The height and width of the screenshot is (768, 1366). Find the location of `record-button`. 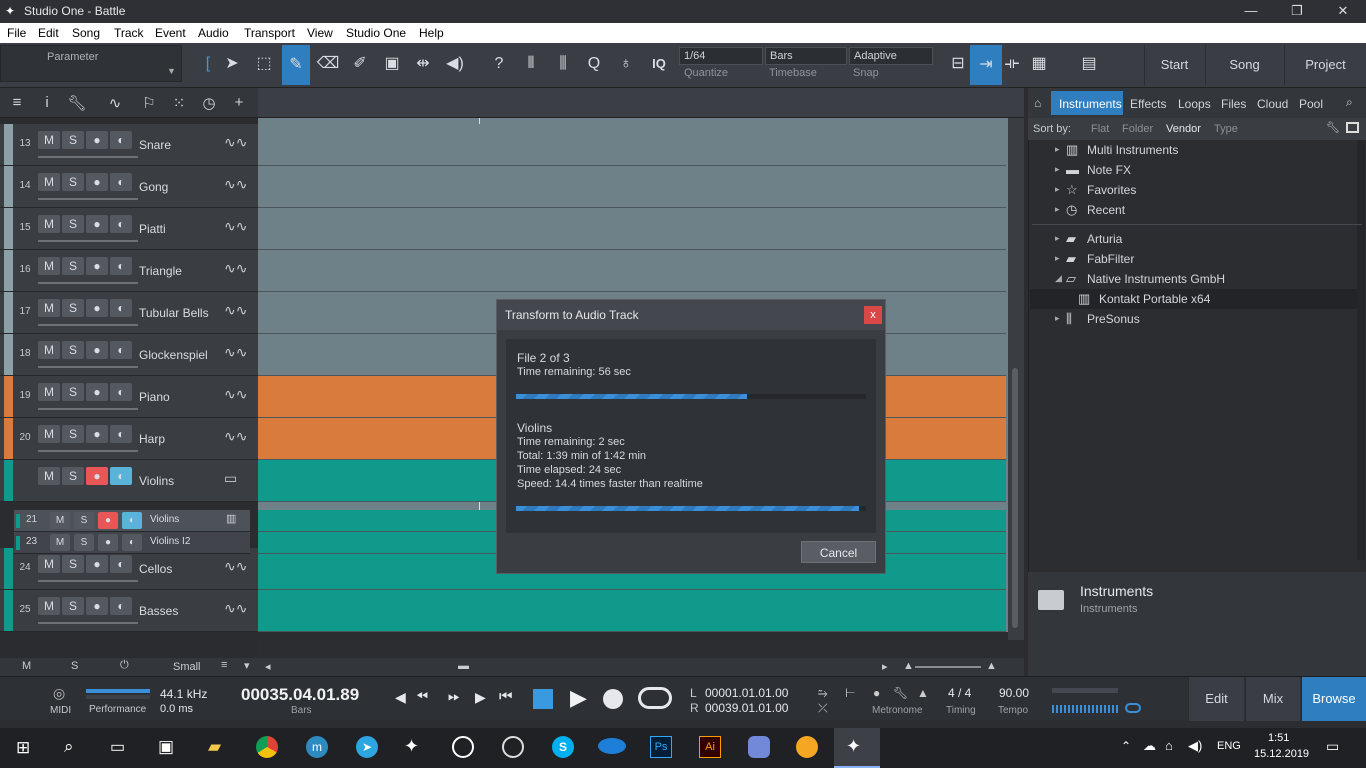

record-button is located at coordinates (613, 699).